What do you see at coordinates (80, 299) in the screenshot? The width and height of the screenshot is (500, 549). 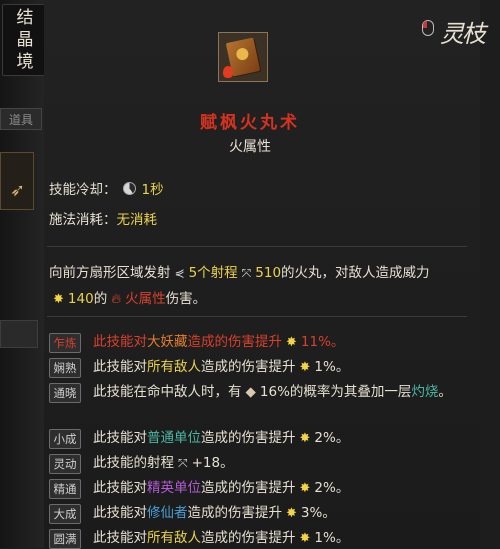 I see `desc-power: 140` at bounding box center [80, 299].